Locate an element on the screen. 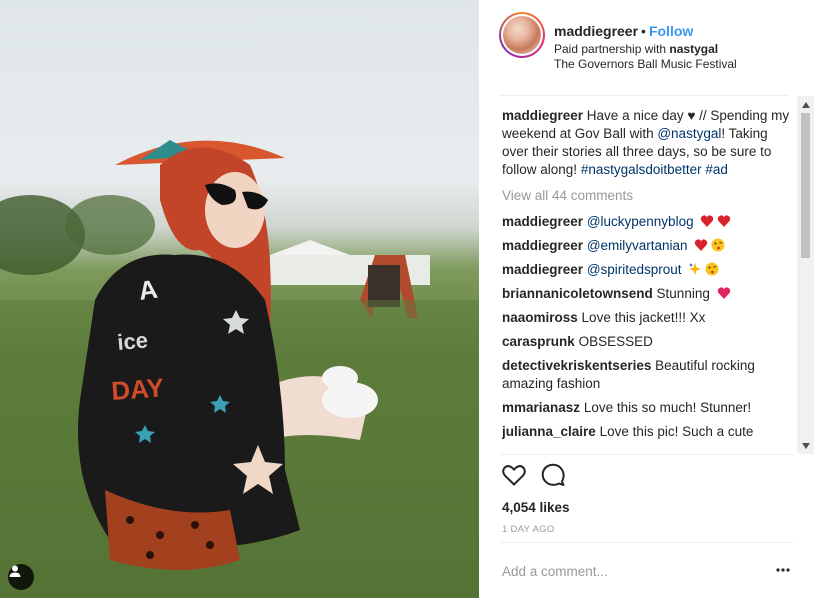 Image resolution: width=814 pixels, height=598 pixels. svg-text: ice is located at coordinates (132, 341).